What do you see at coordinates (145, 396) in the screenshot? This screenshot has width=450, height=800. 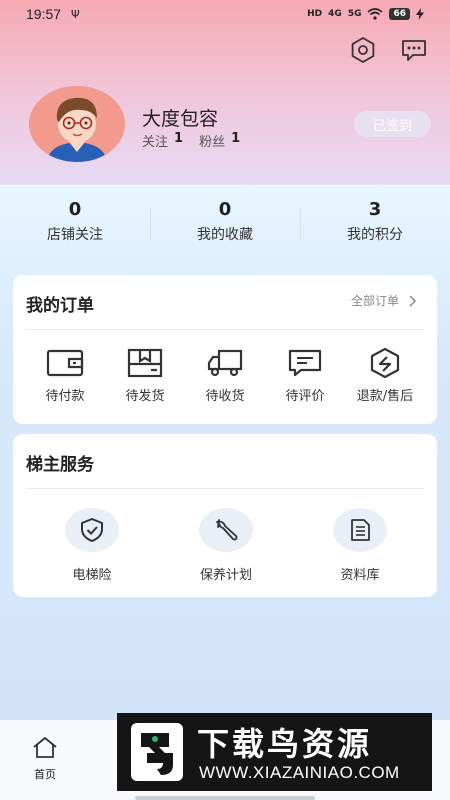 I see `order-label: 待发货` at bounding box center [145, 396].